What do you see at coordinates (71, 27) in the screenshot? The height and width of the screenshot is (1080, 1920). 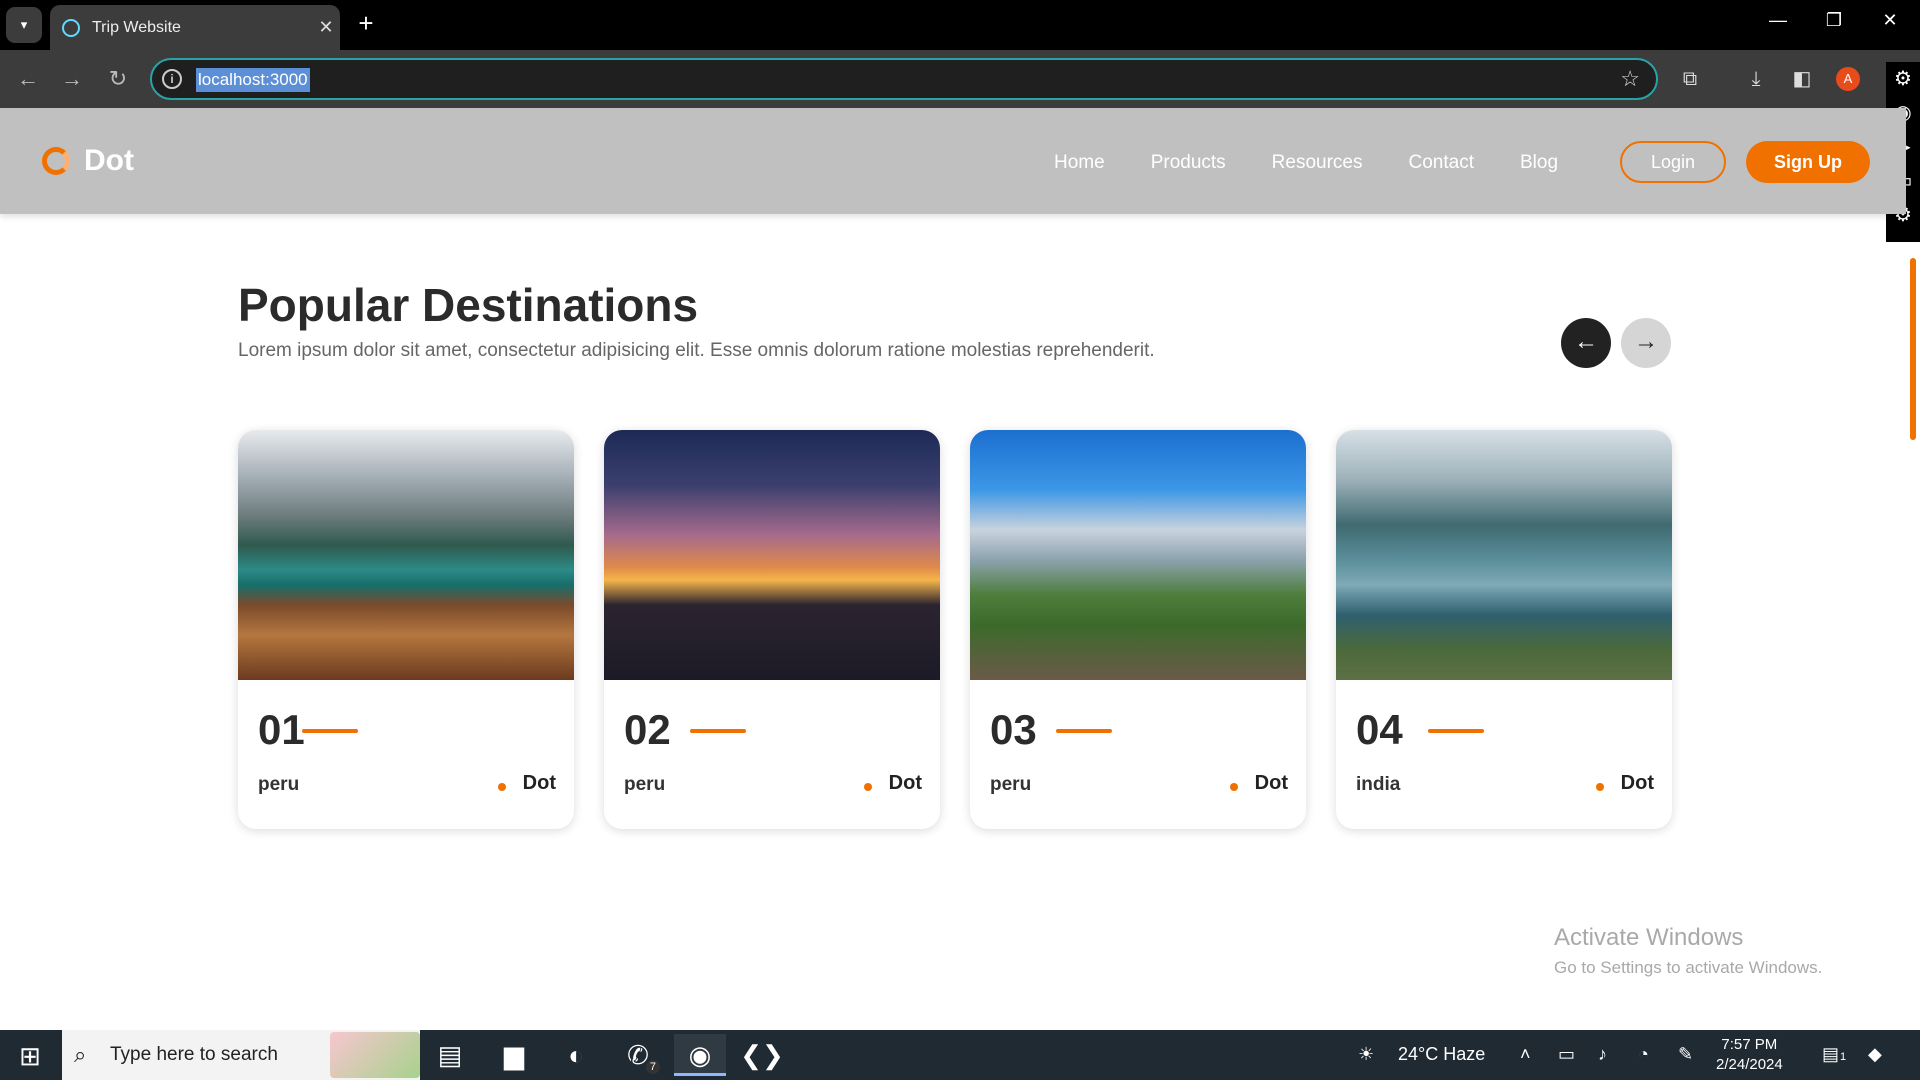 I see `react-favicon-icon` at bounding box center [71, 27].